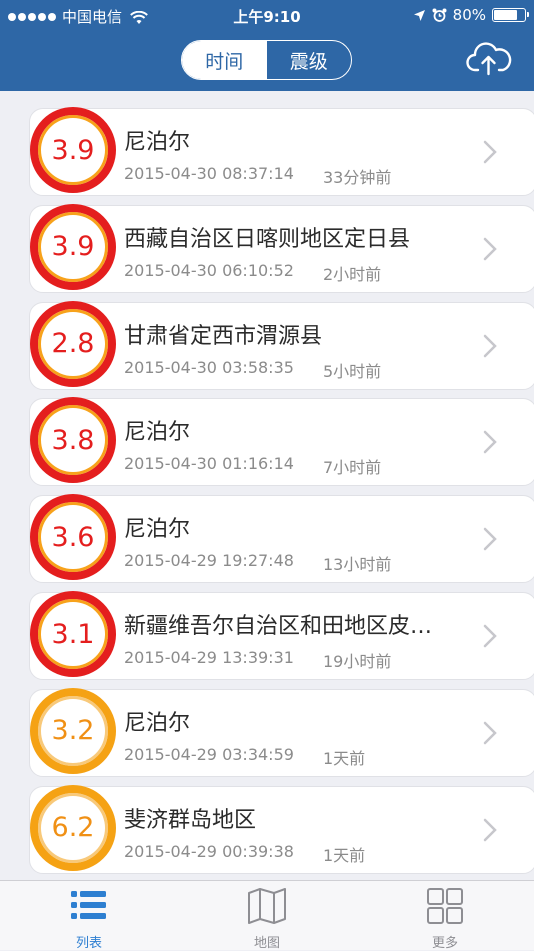  I want to click on quake-relative-time: 13小时前, so click(357, 565).